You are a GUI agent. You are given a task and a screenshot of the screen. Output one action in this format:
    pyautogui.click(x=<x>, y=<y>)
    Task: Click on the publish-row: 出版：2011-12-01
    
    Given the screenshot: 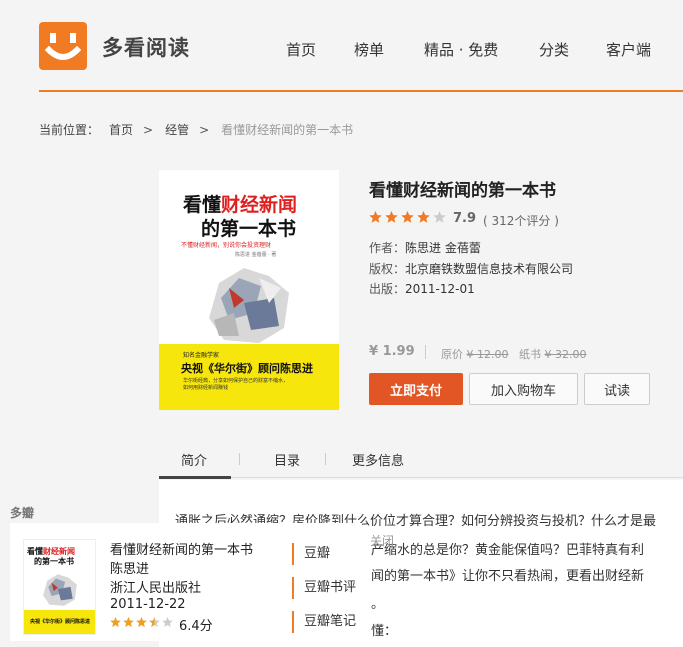 What is the action you would take?
    pyautogui.click(x=422, y=289)
    